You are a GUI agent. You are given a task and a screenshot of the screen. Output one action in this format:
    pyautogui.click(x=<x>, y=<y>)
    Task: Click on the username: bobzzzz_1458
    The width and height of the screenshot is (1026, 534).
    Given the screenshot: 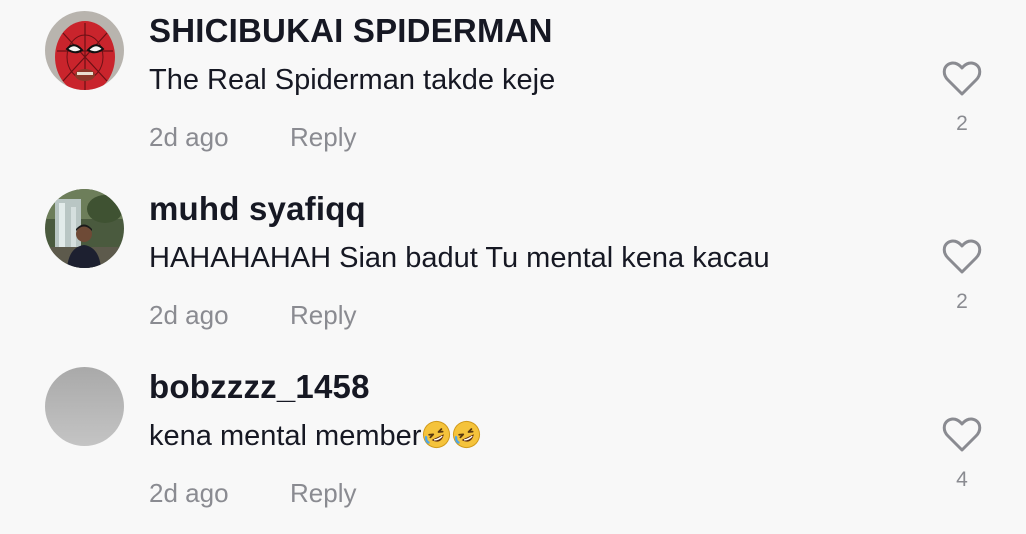 What is the action you would take?
    pyautogui.click(x=259, y=387)
    